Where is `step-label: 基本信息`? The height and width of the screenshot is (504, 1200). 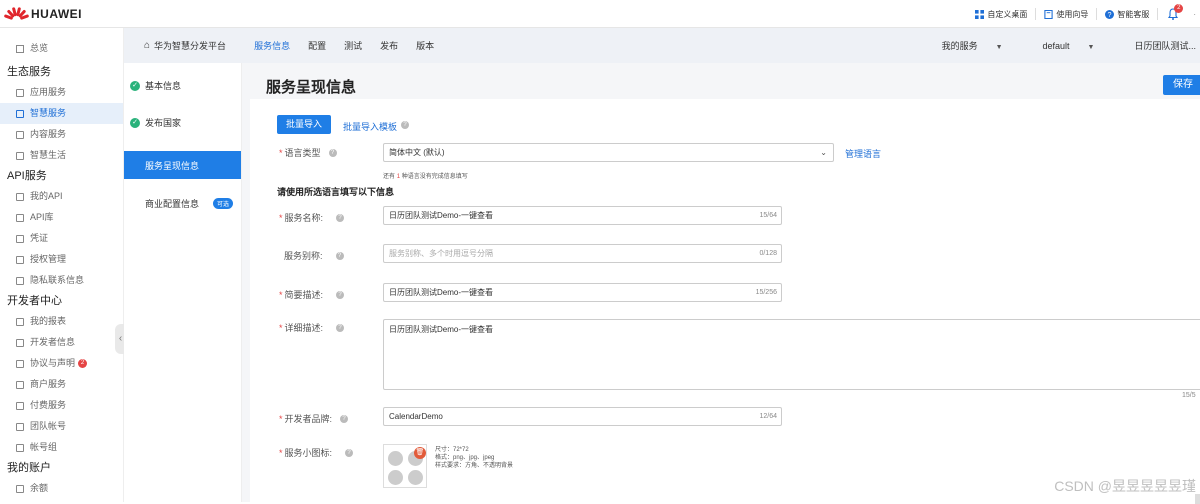 step-label: 基本信息 is located at coordinates (163, 85).